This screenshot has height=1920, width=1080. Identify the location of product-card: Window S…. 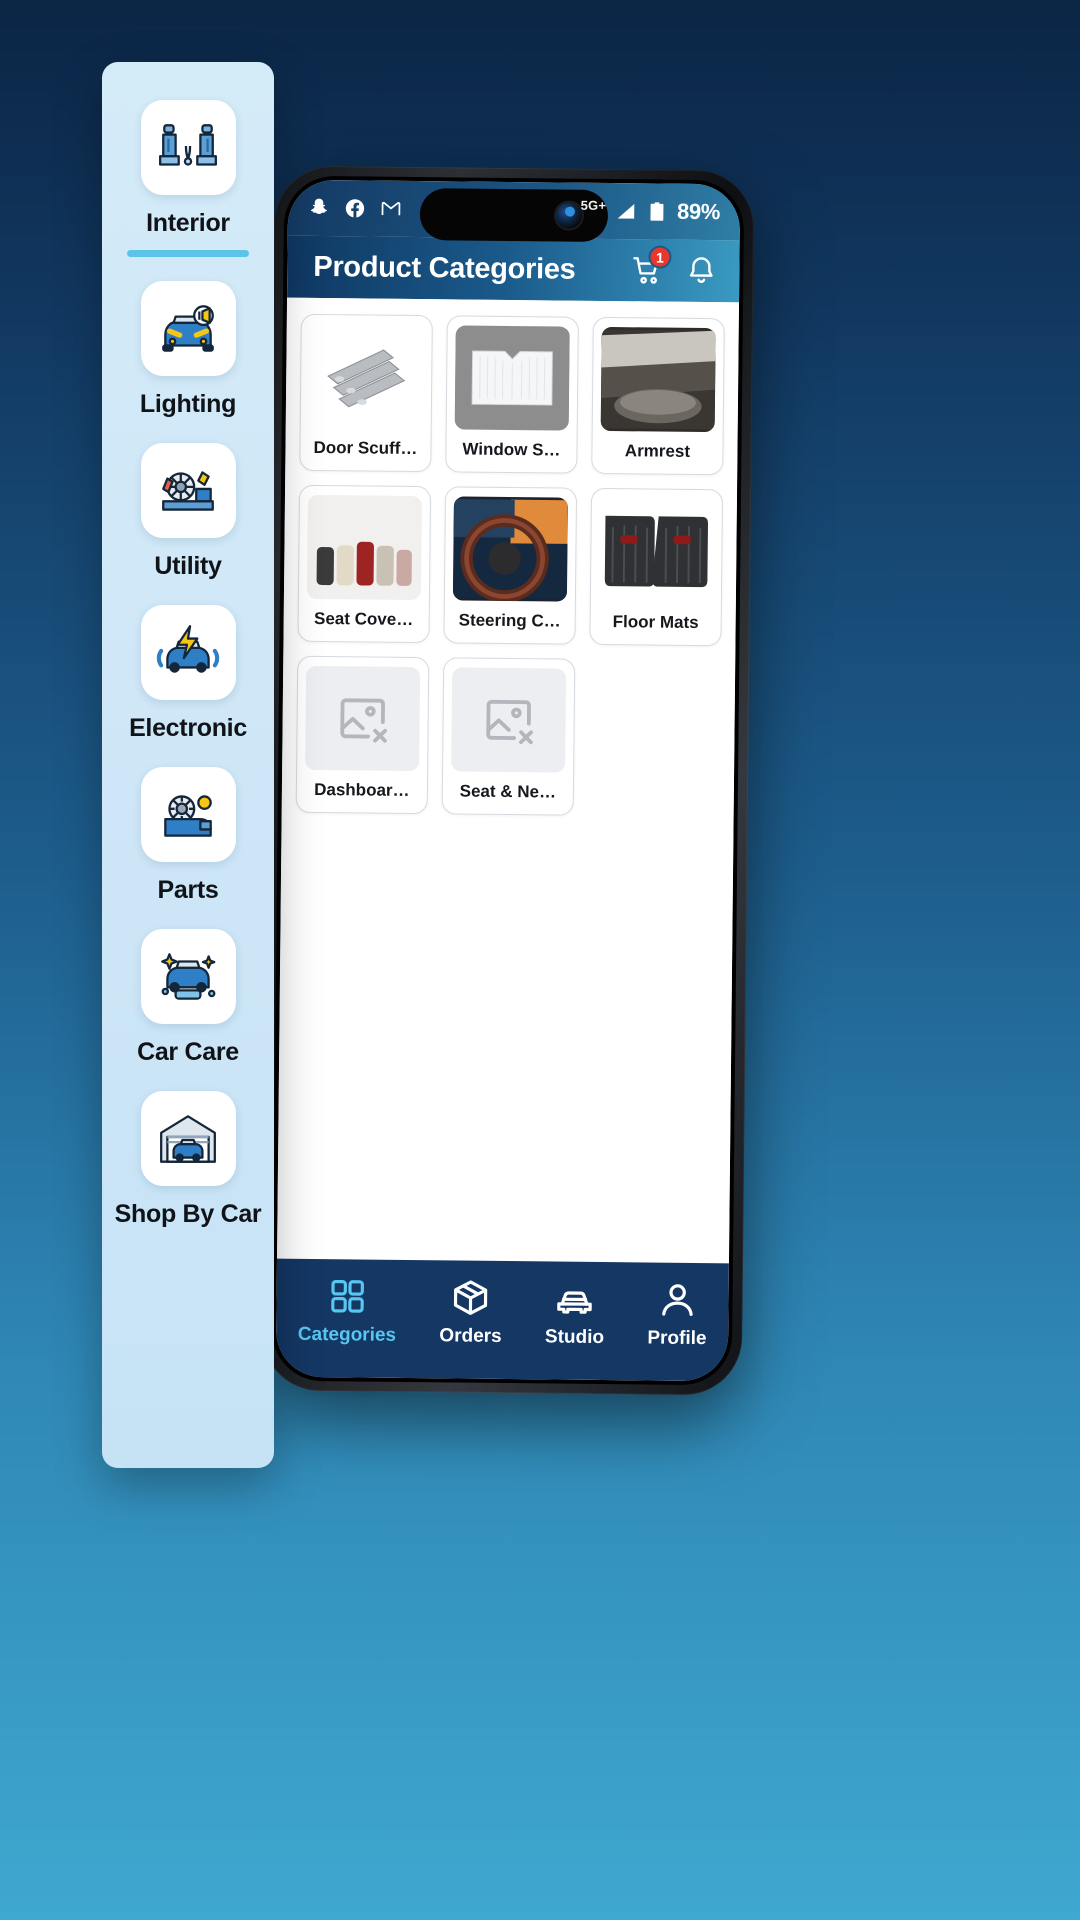
(512, 394).